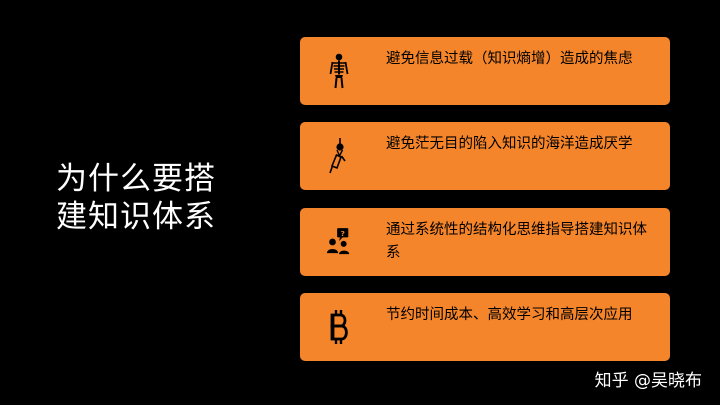  I want to click on point-card-1: 避免信息过载（知识熵增）造成的焦虑, so click(485, 71).